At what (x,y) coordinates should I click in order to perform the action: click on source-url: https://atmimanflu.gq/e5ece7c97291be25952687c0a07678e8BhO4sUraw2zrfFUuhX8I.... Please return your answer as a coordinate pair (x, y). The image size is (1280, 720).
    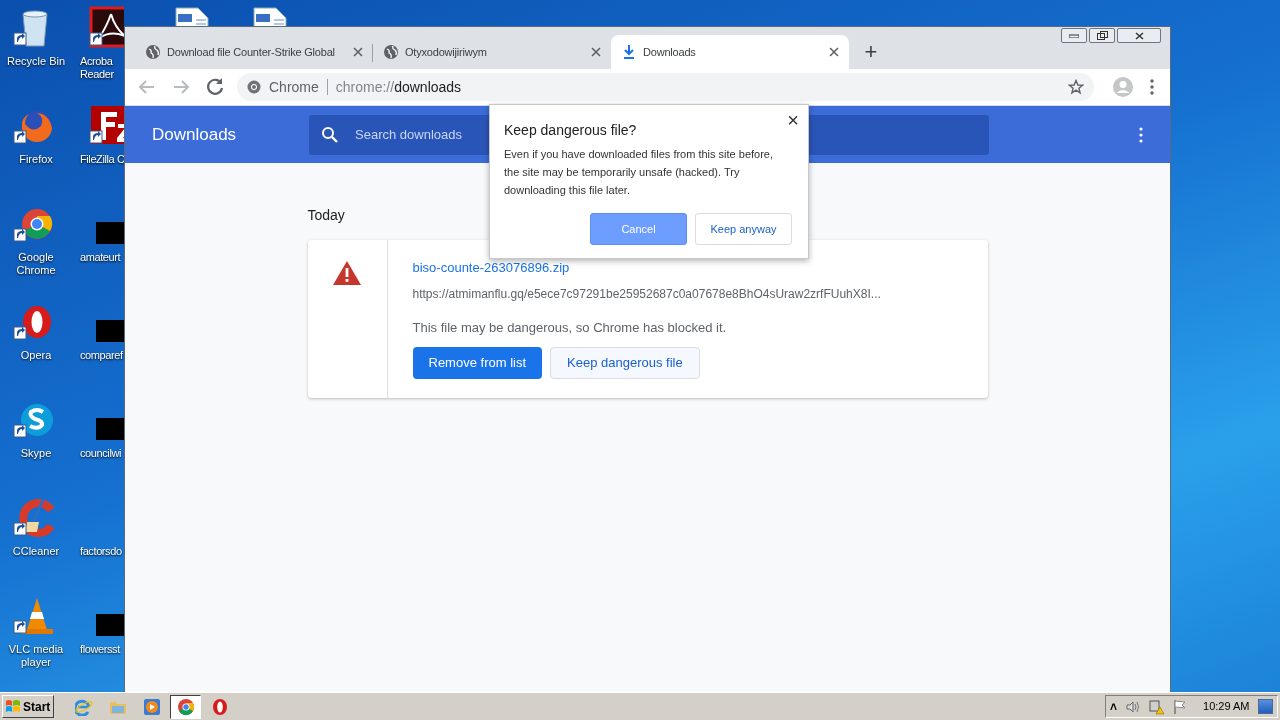
    Looking at the image, I should click on (646, 294).